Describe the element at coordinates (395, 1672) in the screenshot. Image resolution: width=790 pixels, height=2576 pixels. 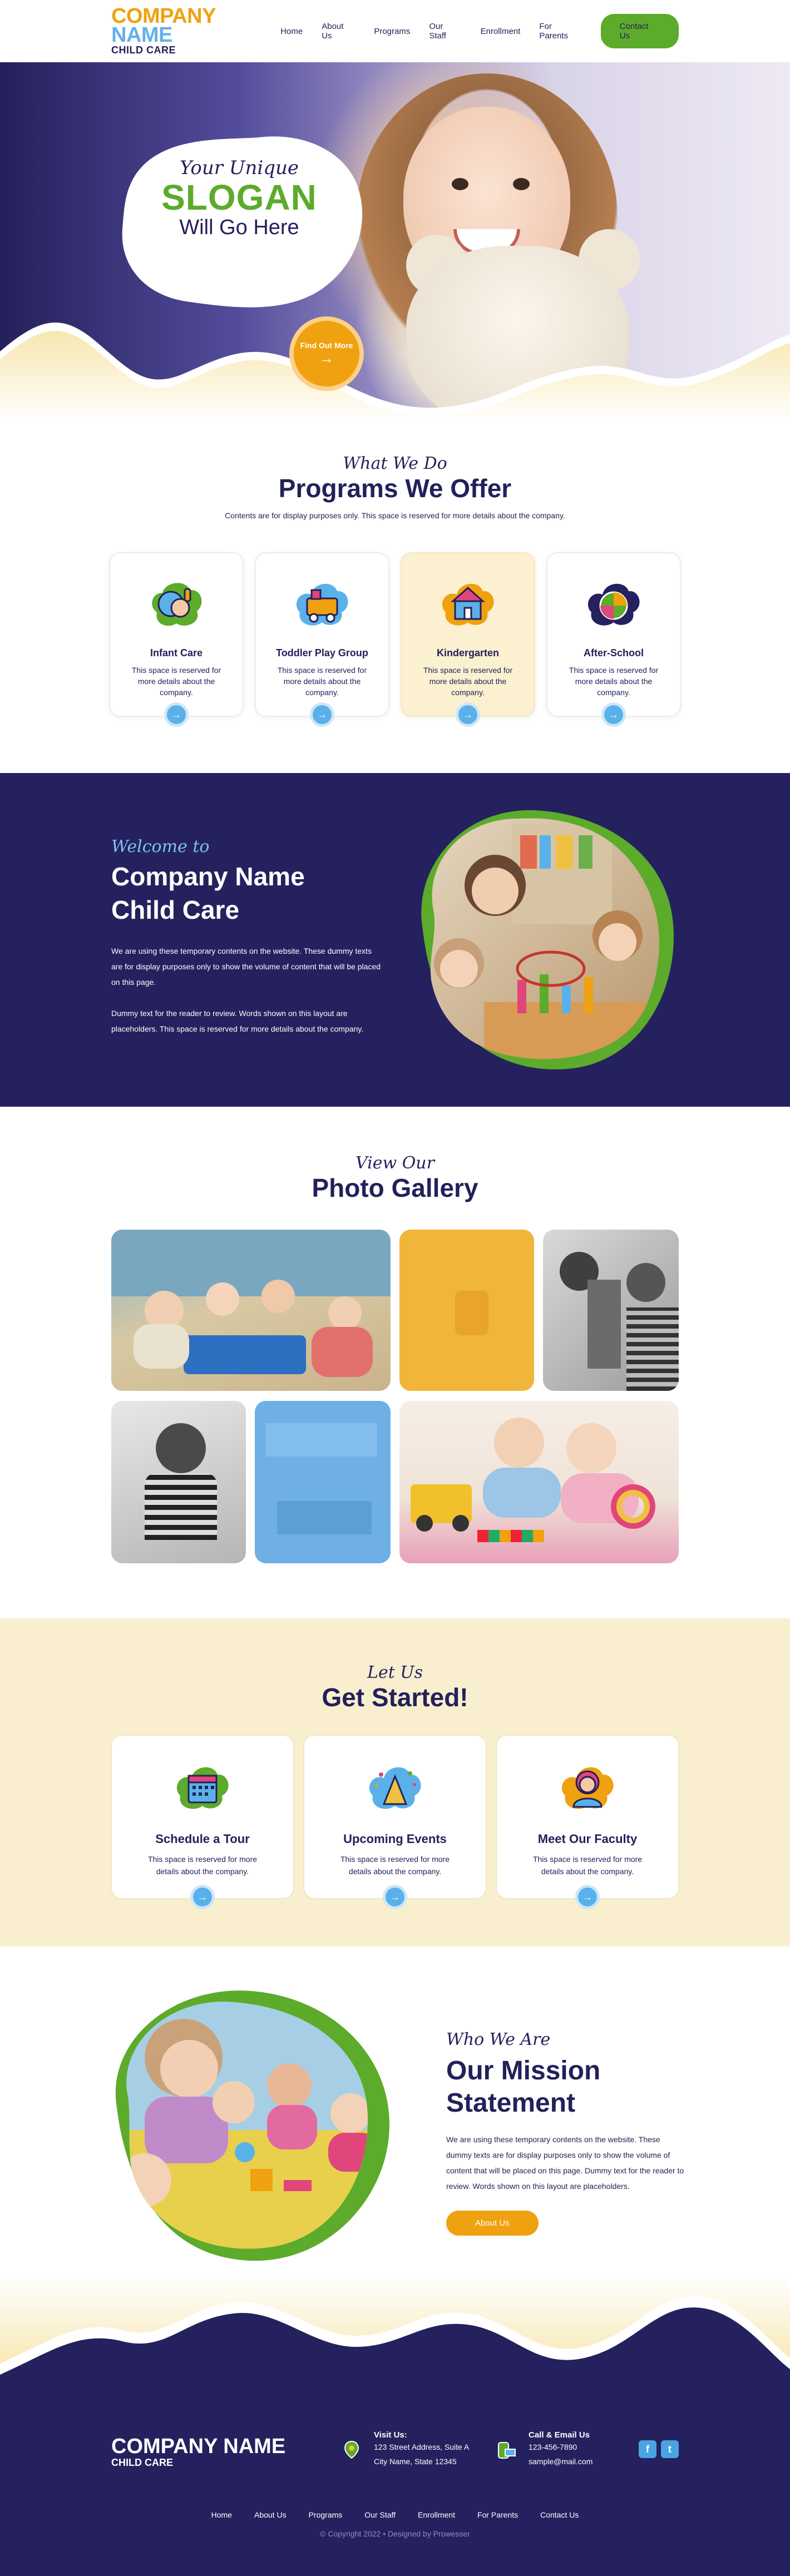
I see `started-script: Let Us` at that location.